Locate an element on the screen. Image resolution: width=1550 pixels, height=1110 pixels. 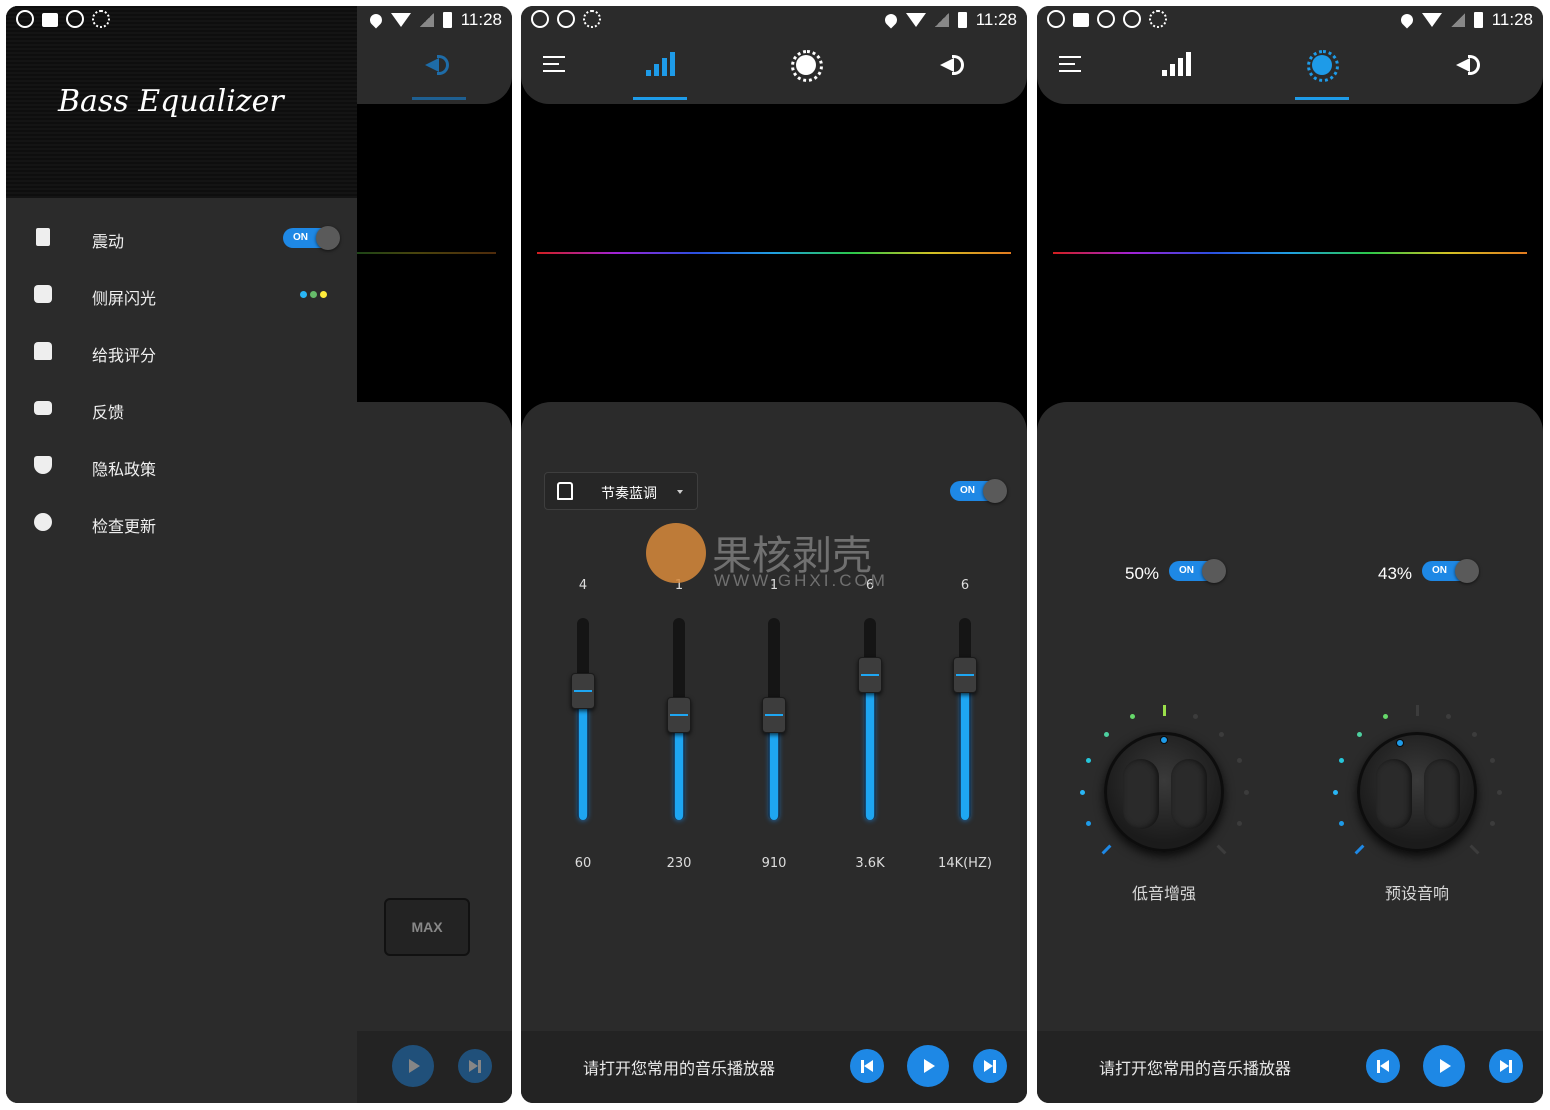
watermark-logo is located at coordinates (676, 553).